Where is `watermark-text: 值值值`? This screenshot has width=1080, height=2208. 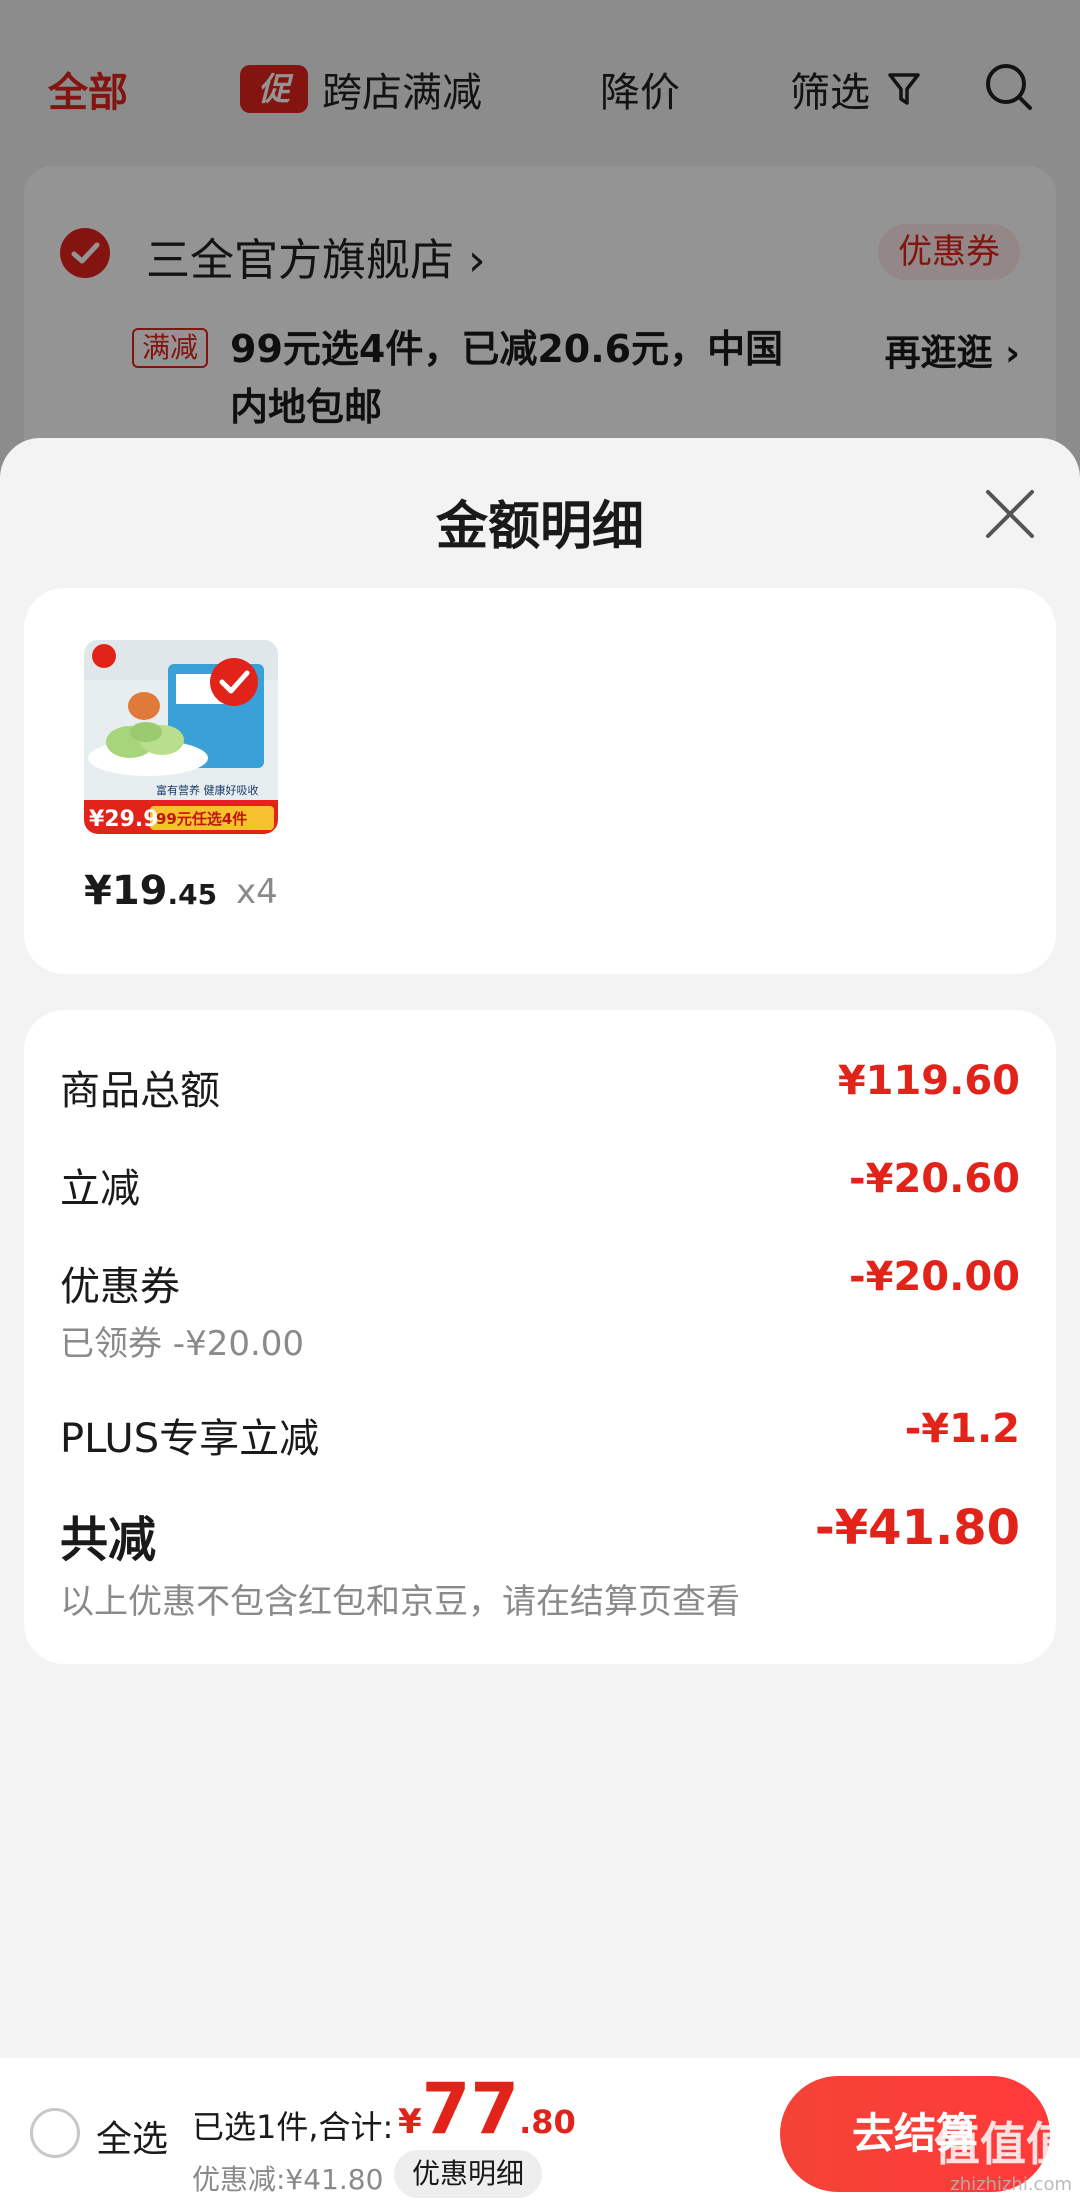 watermark-text: 值值值 is located at coordinates (1003, 2144).